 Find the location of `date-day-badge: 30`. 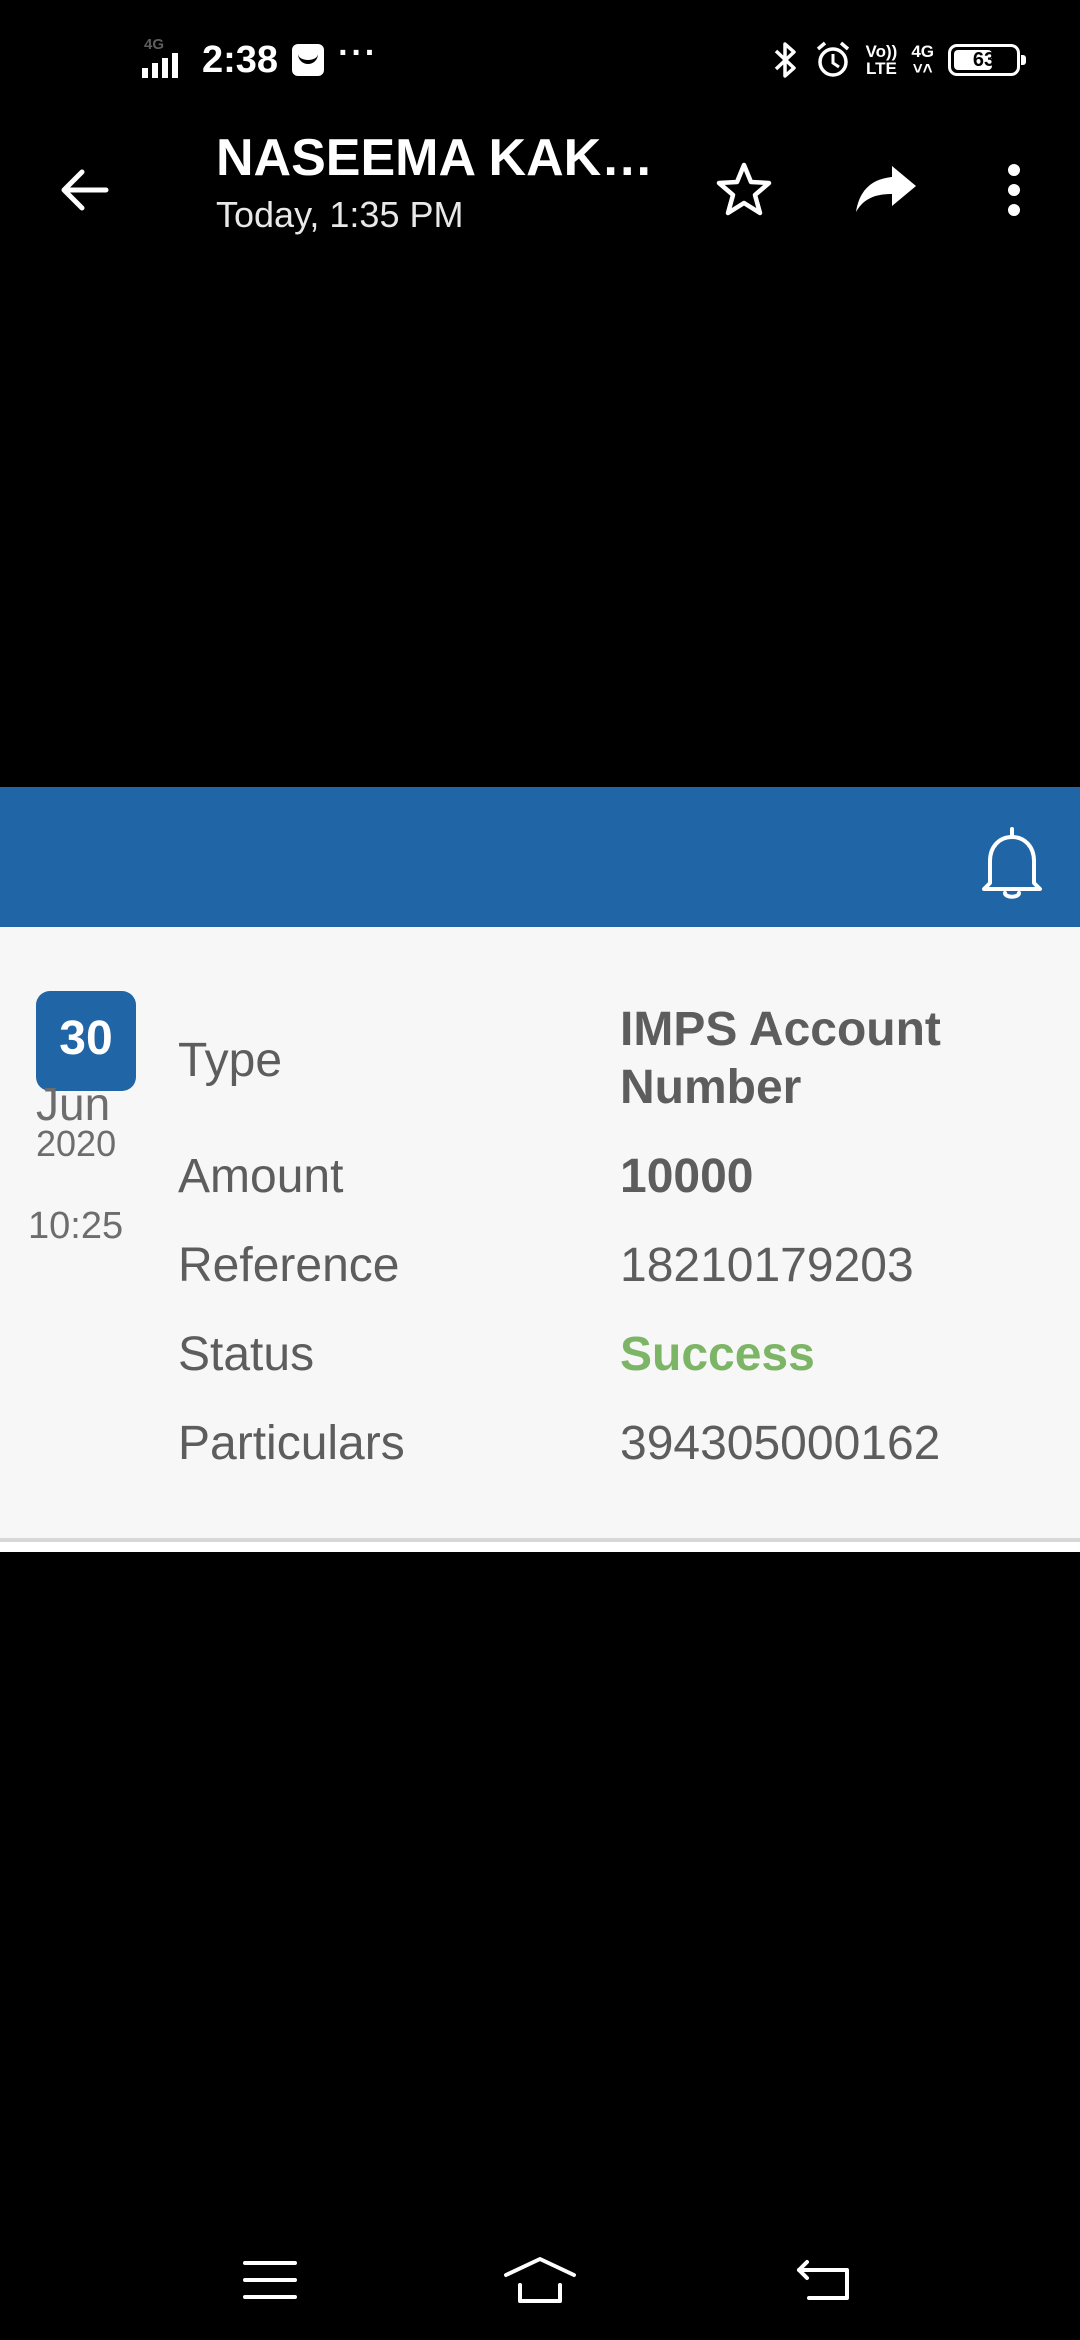

date-day-badge: 30 is located at coordinates (86, 1041).